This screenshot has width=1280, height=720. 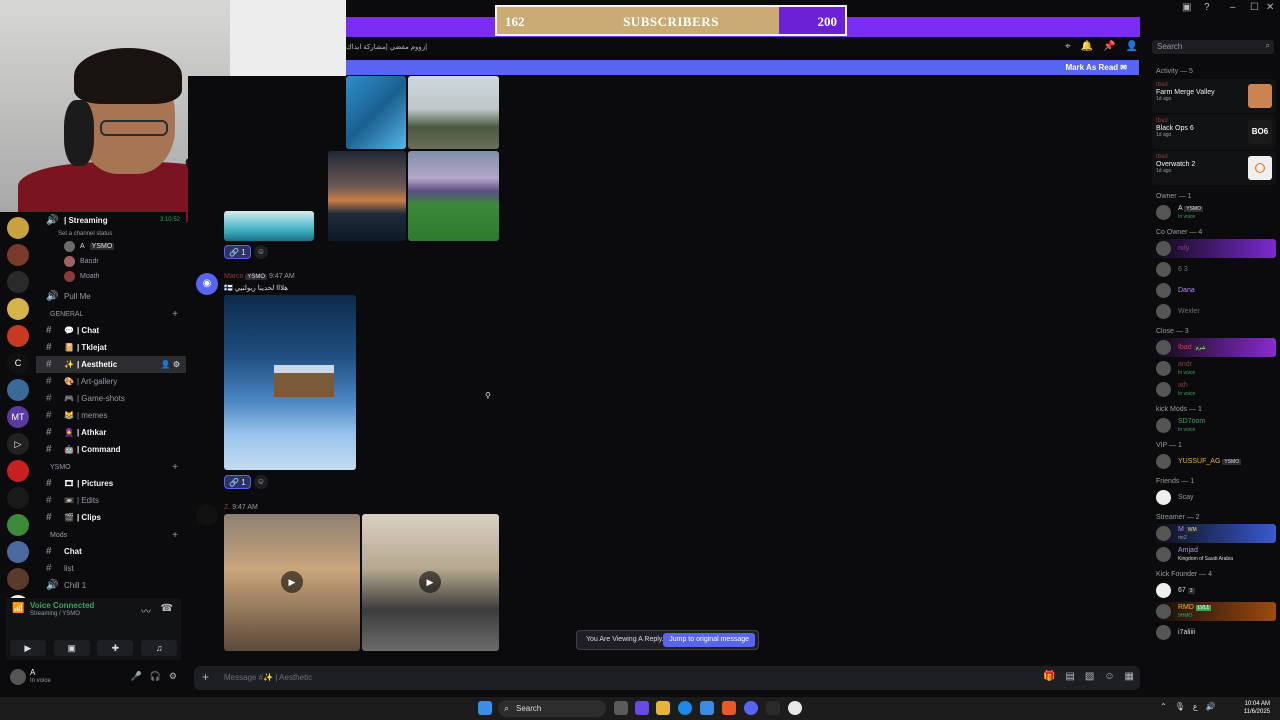 I want to click on minimize-button: –, so click(x=1233, y=7).